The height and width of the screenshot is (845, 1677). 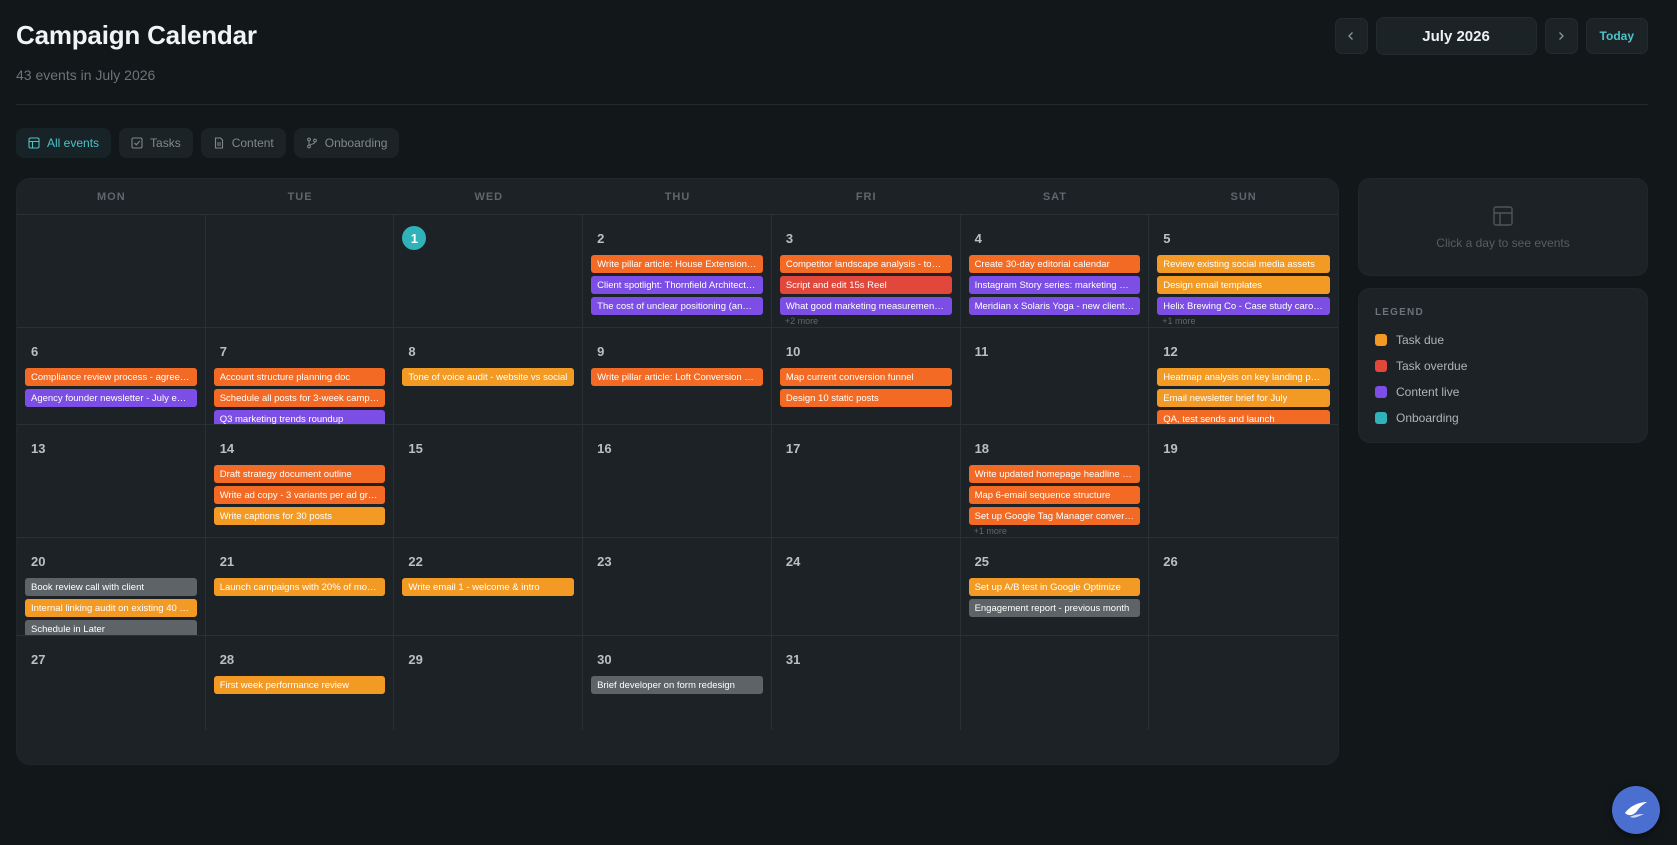 I want to click on day-cell: 22 Write email 1 - welcome & intro, so click(x=489, y=586).